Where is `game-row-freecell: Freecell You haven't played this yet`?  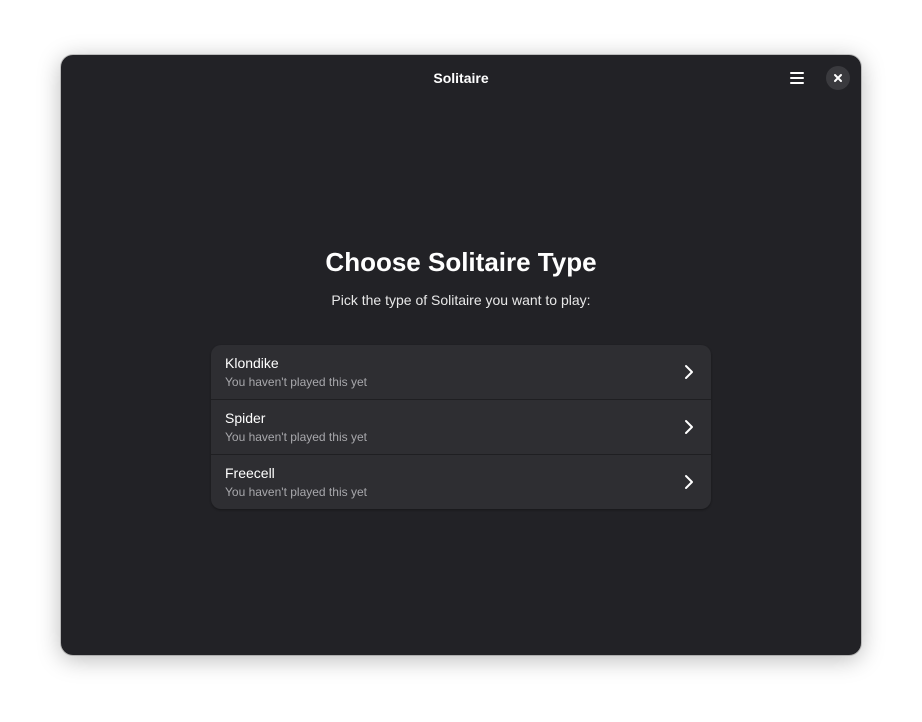 game-row-freecell: Freecell You haven't played this yet is located at coordinates (461, 482).